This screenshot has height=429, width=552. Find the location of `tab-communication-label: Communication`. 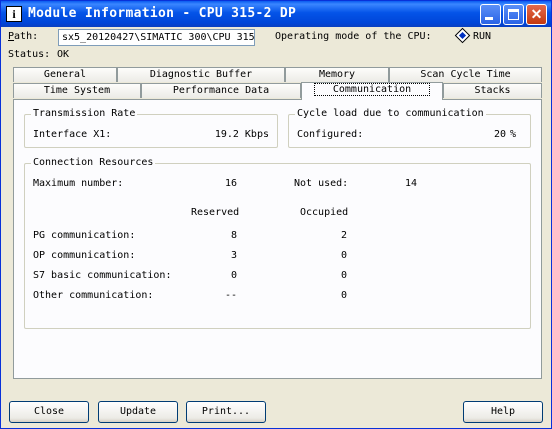

tab-communication-label: Communication is located at coordinates (372, 89).